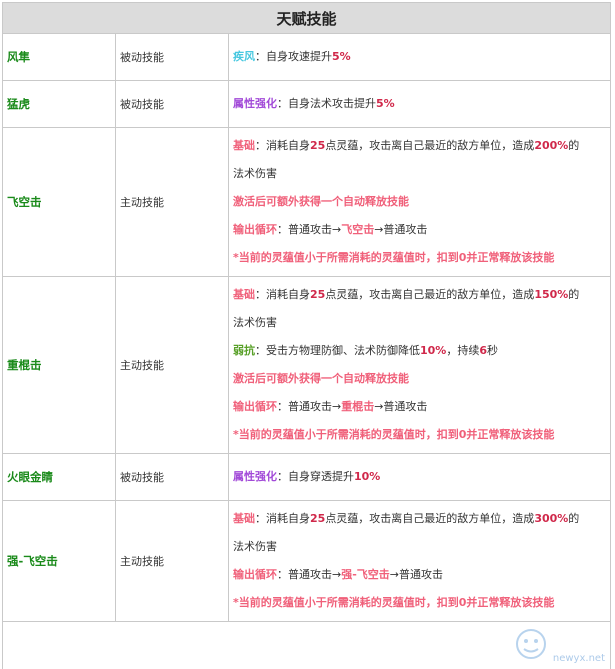 This screenshot has height=669, width=615. I want to click on skill-name-cell: 猛虎, so click(59, 104).